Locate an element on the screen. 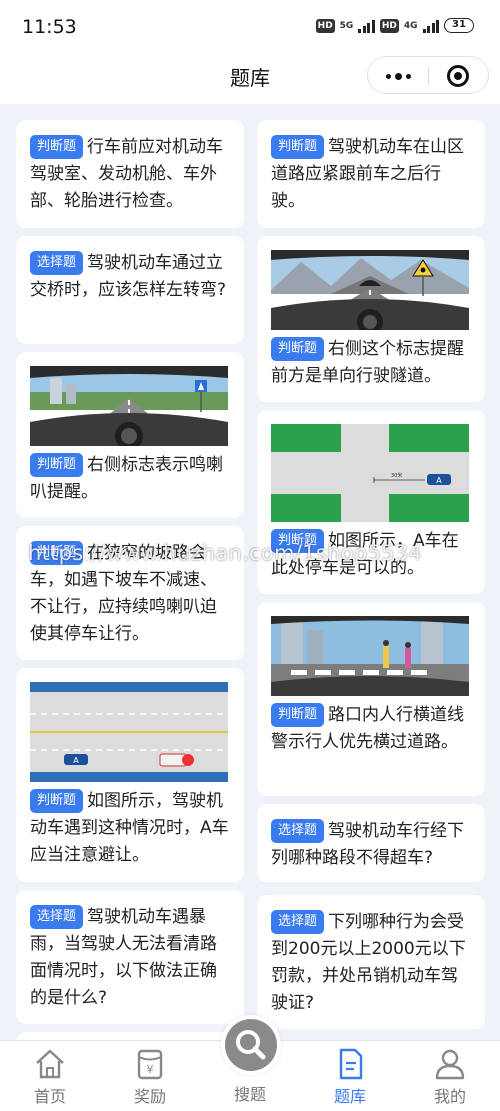 The height and width of the screenshot is (1111, 500). tab-search-label-wrap: 搜题 is located at coordinates (250, 1093).